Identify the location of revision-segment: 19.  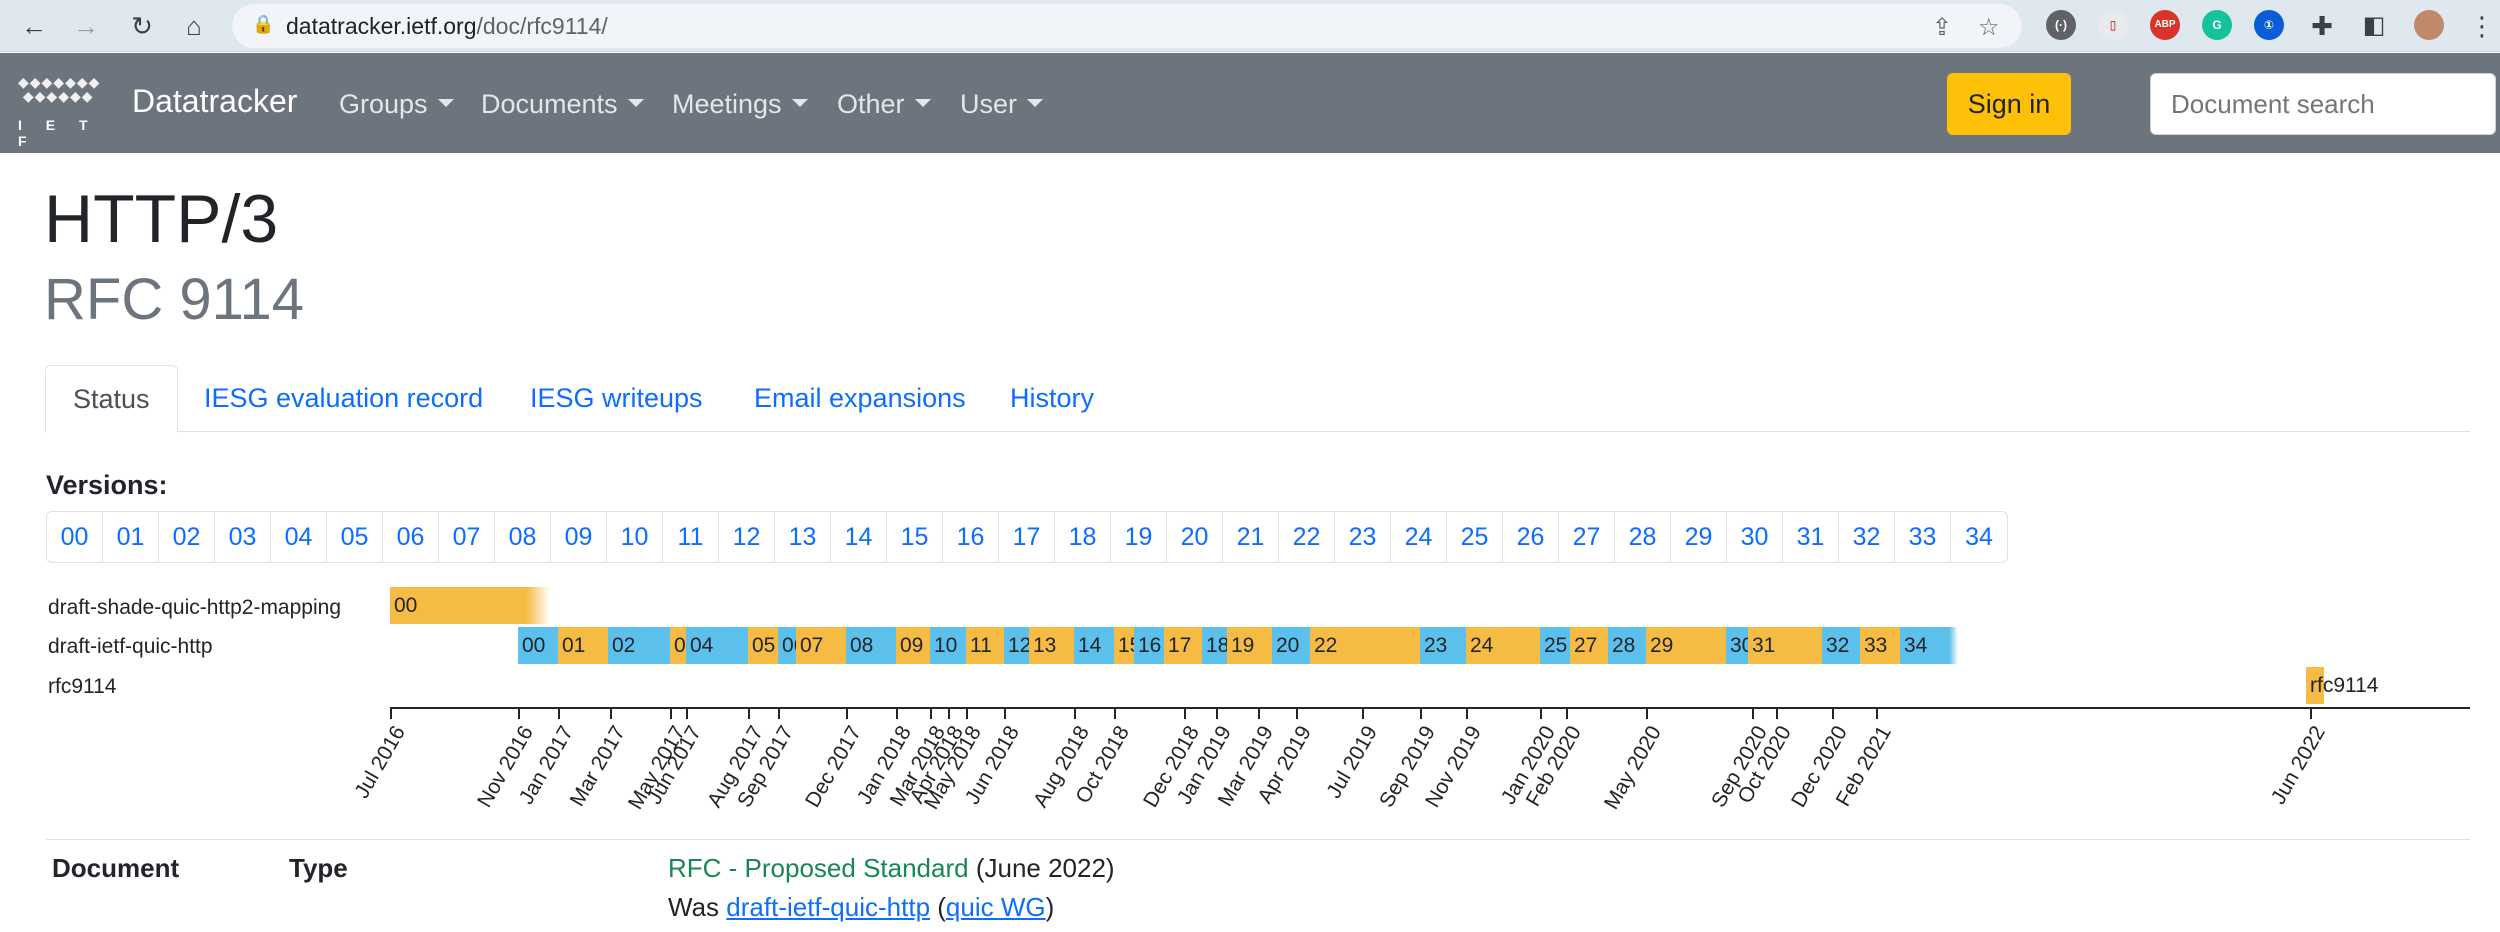
(1249, 645).